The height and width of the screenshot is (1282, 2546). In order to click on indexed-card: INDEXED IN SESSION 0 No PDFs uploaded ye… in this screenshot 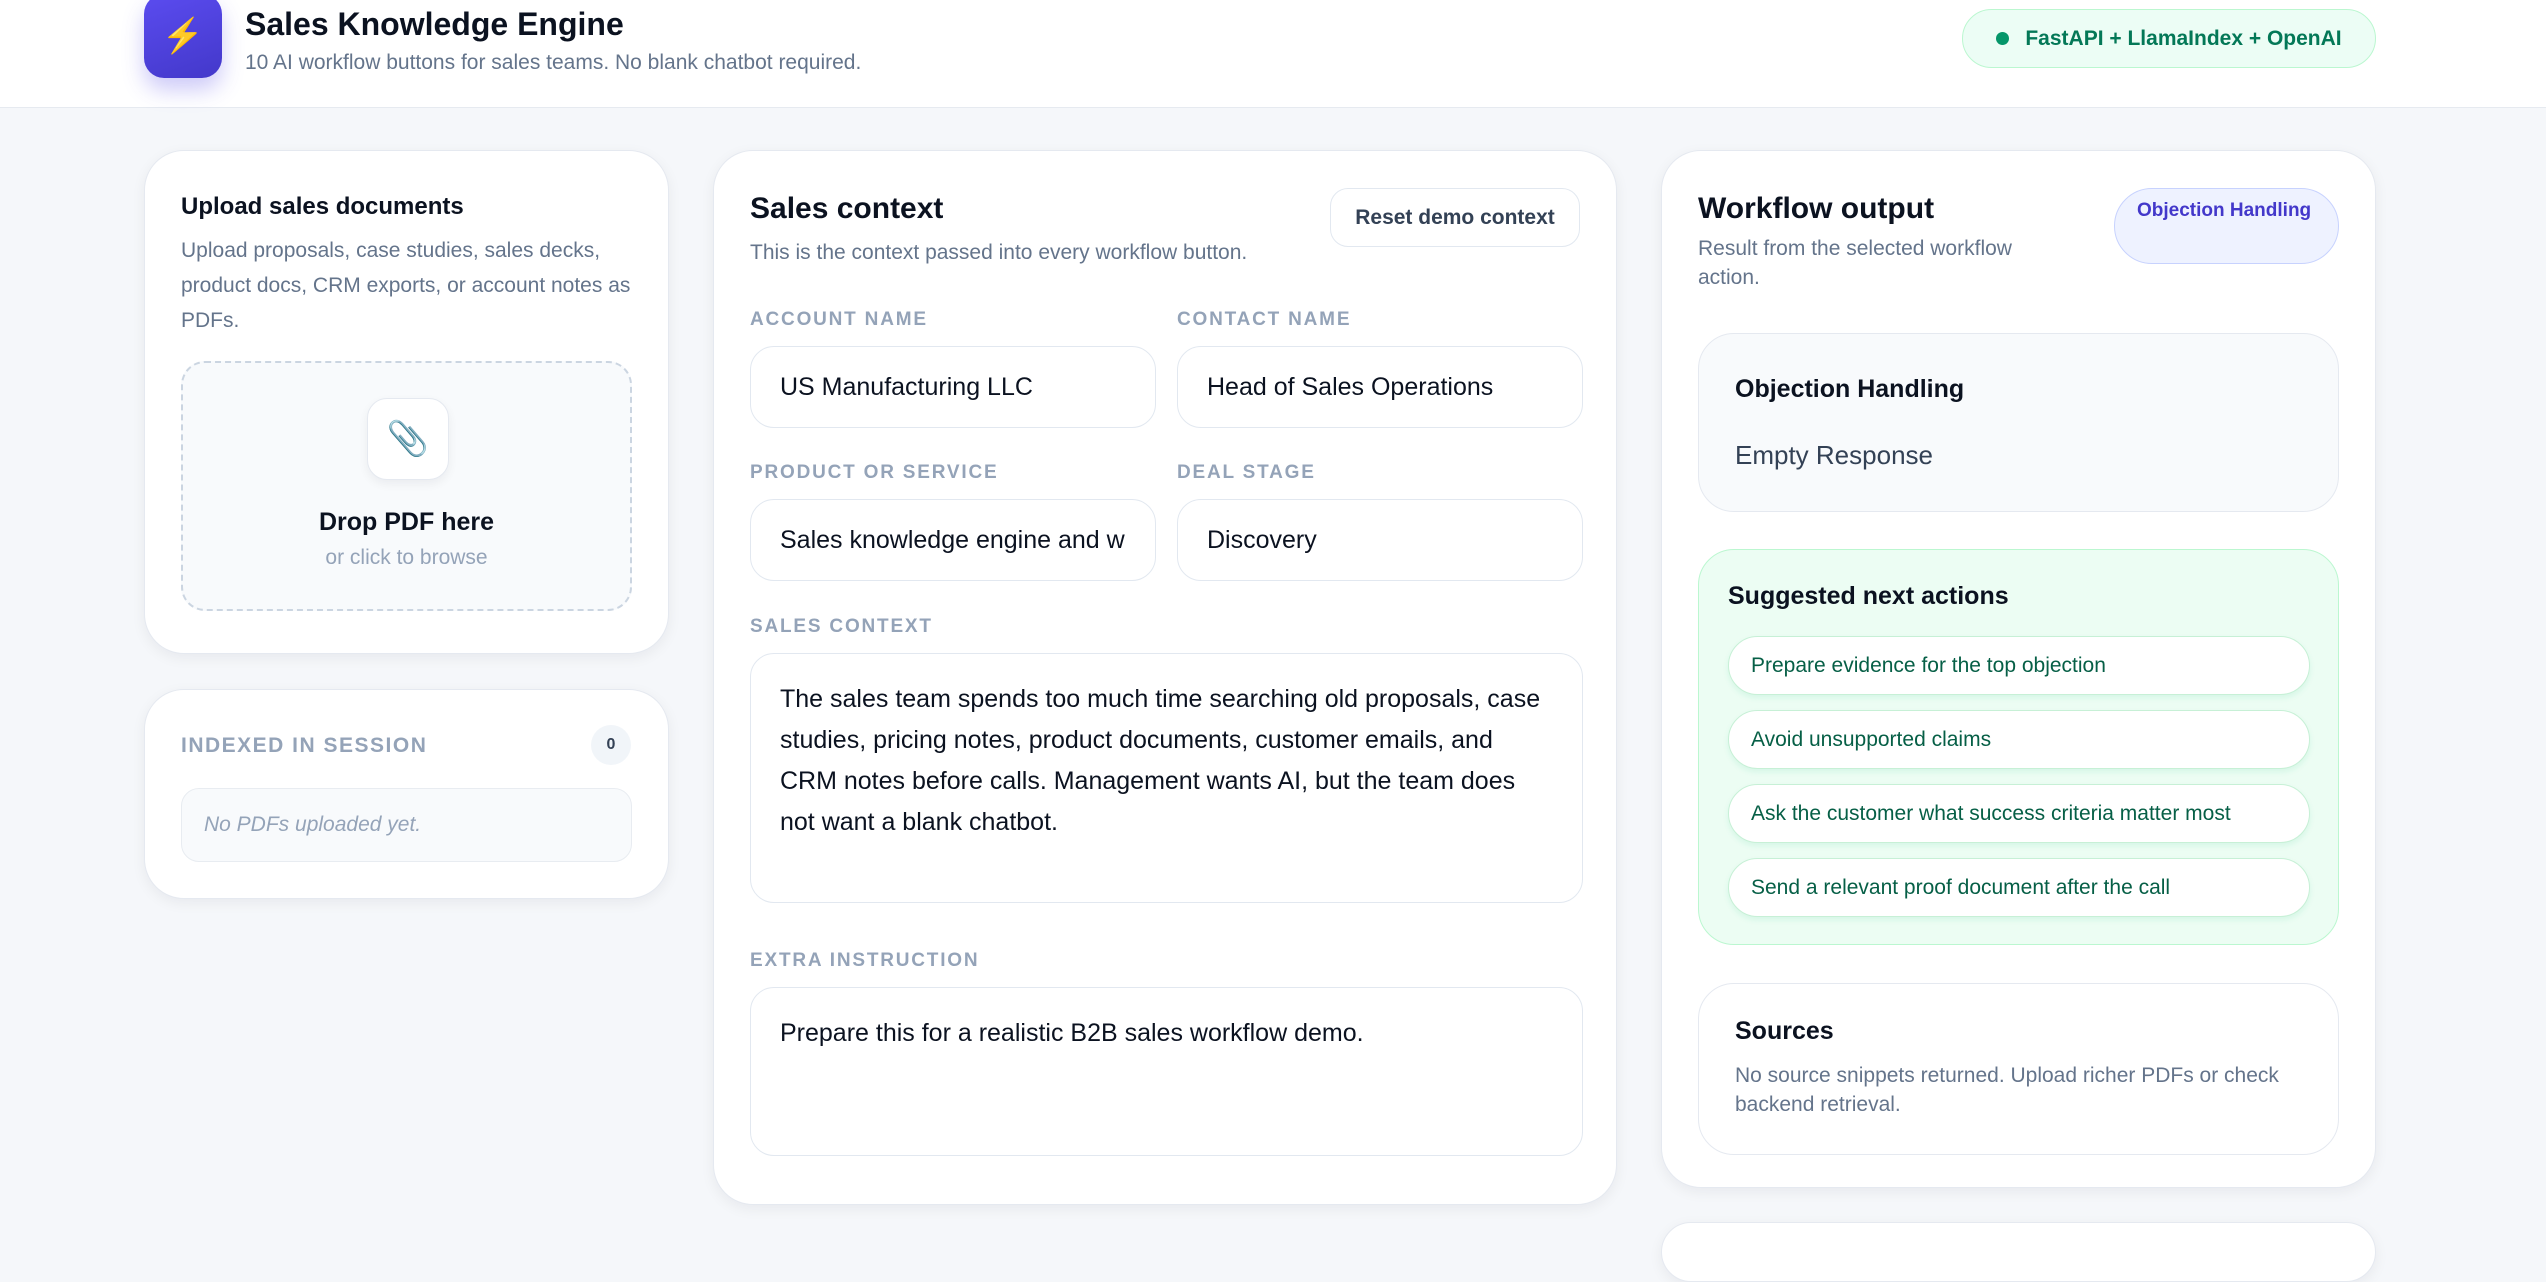, I will do `click(406, 794)`.